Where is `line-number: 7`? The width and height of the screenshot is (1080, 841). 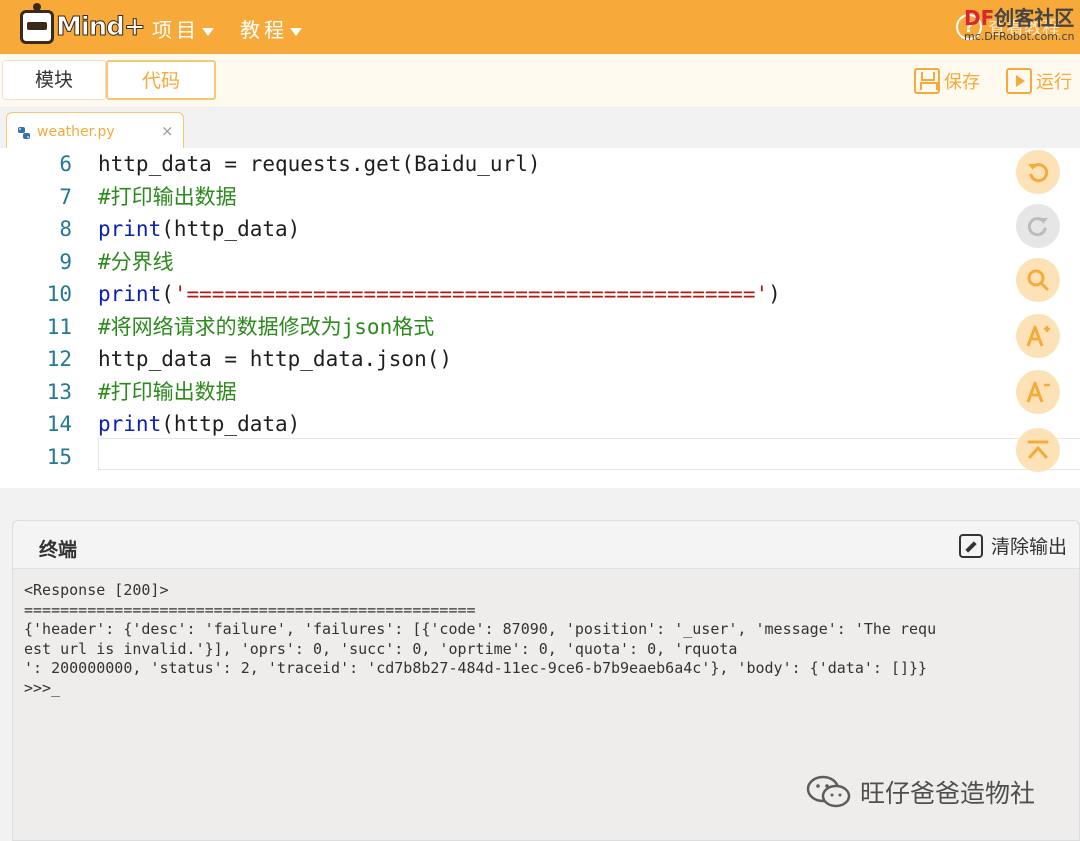
line-number: 7 is located at coordinates (65, 196).